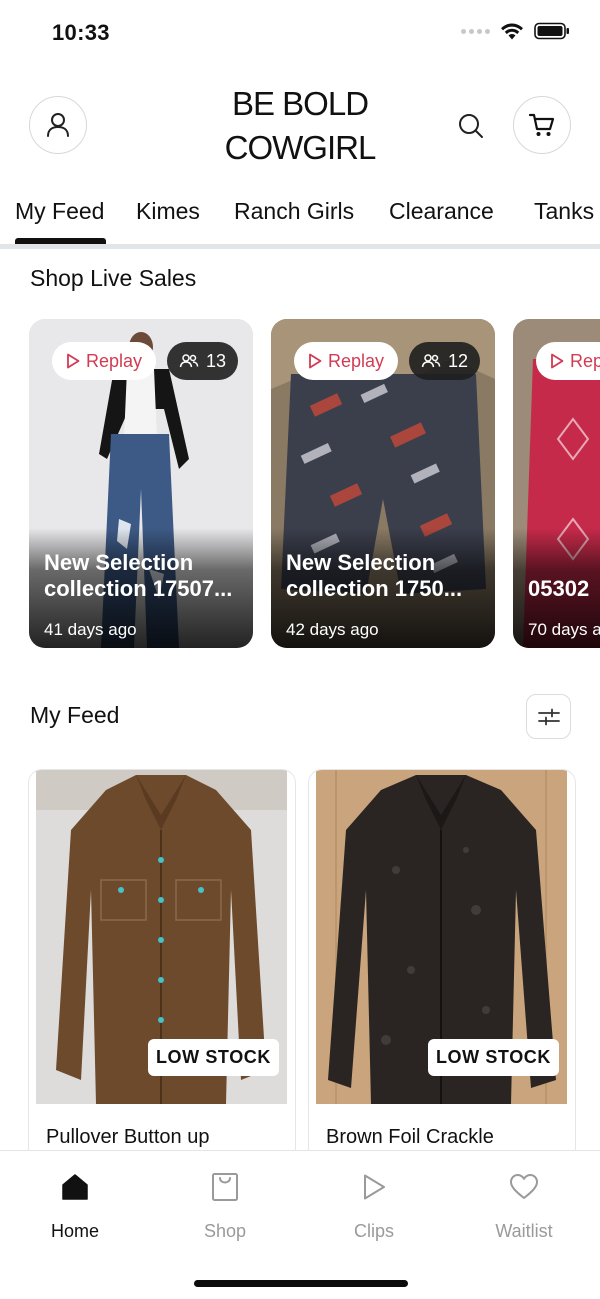 This screenshot has height=1299, width=600. I want to click on home-indicator, so click(301, 1283).